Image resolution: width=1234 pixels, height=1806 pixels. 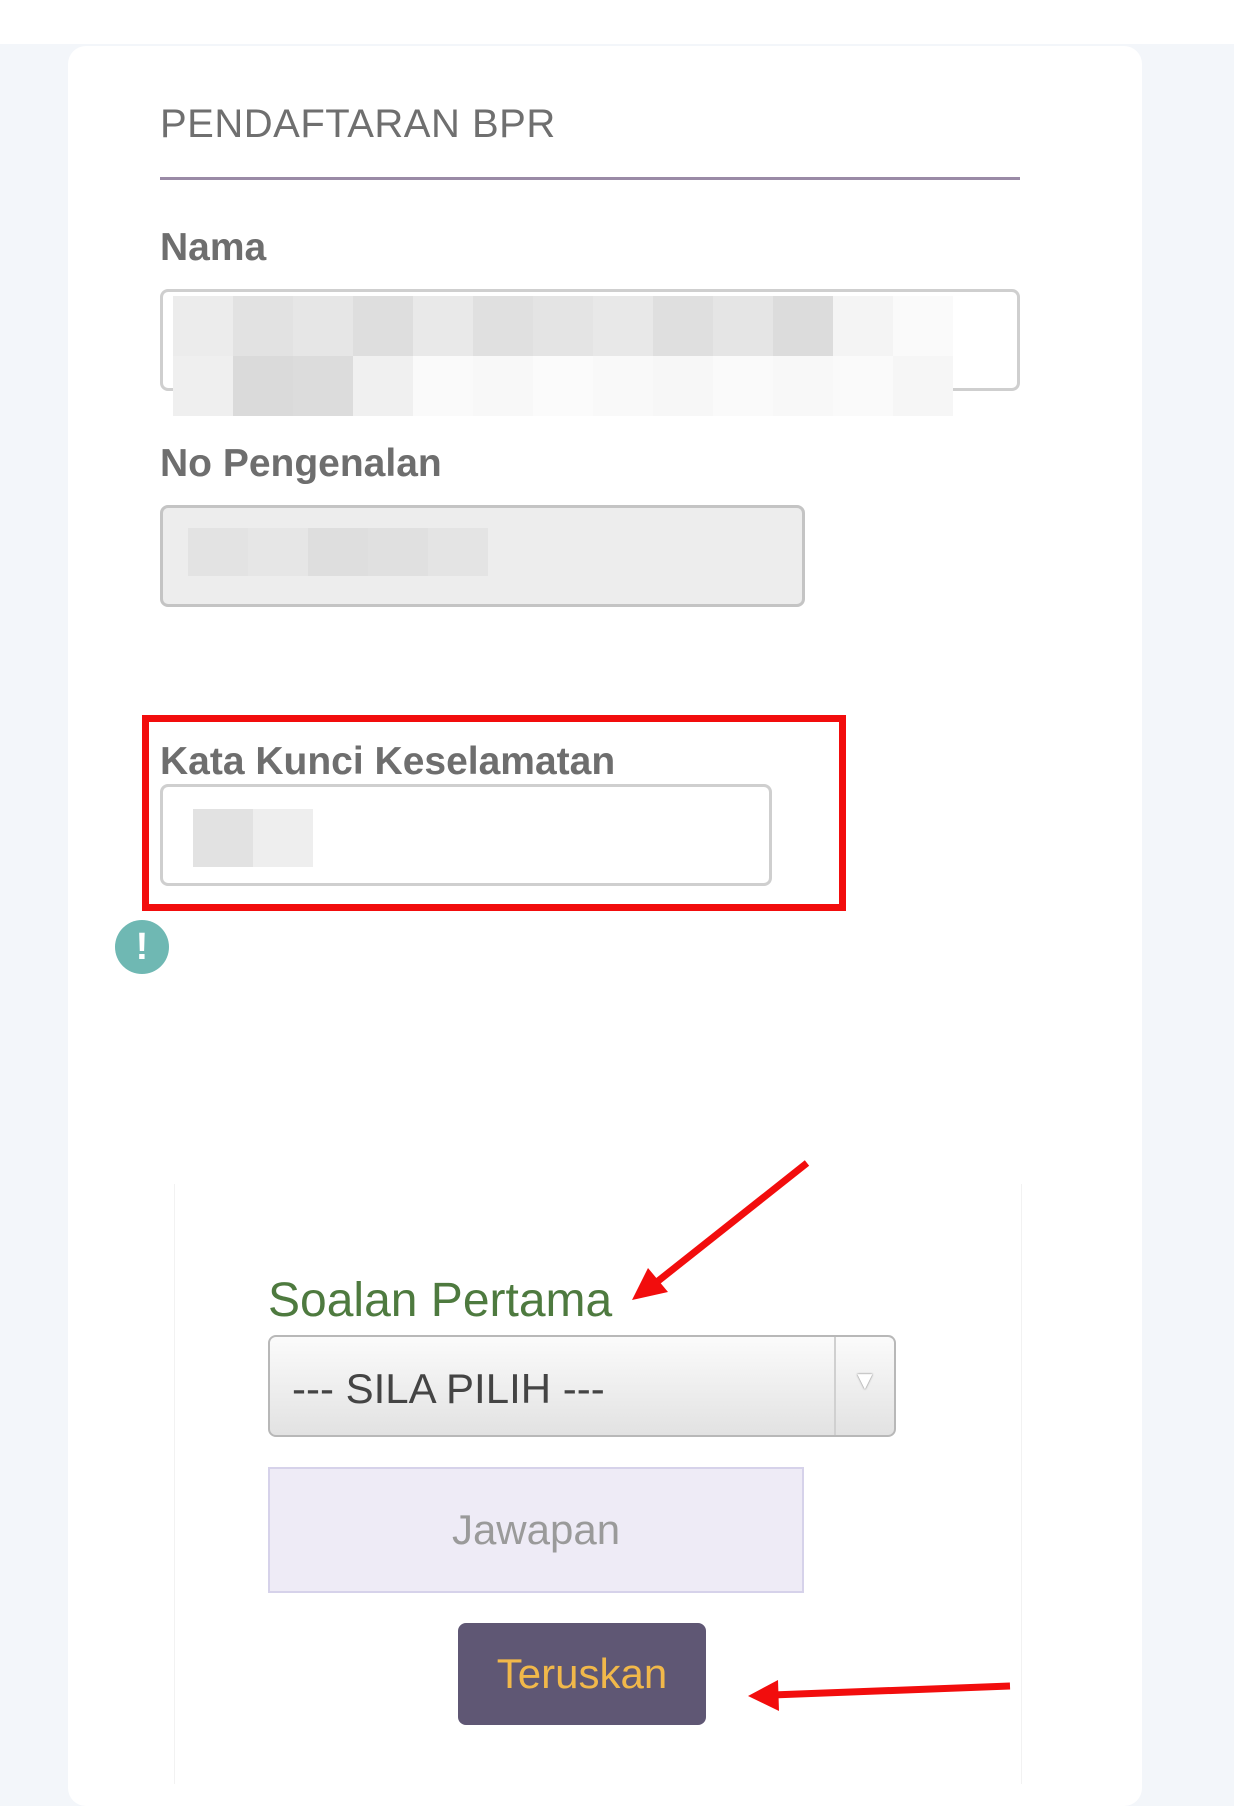 I want to click on annotation-arrows, so click(x=821, y=1435).